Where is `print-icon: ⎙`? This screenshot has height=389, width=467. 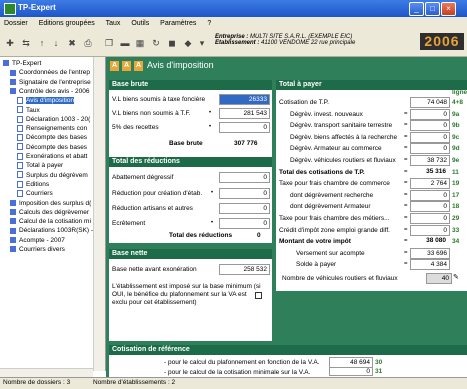
print-icon: ⎙ is located at coordinates (88, 43).